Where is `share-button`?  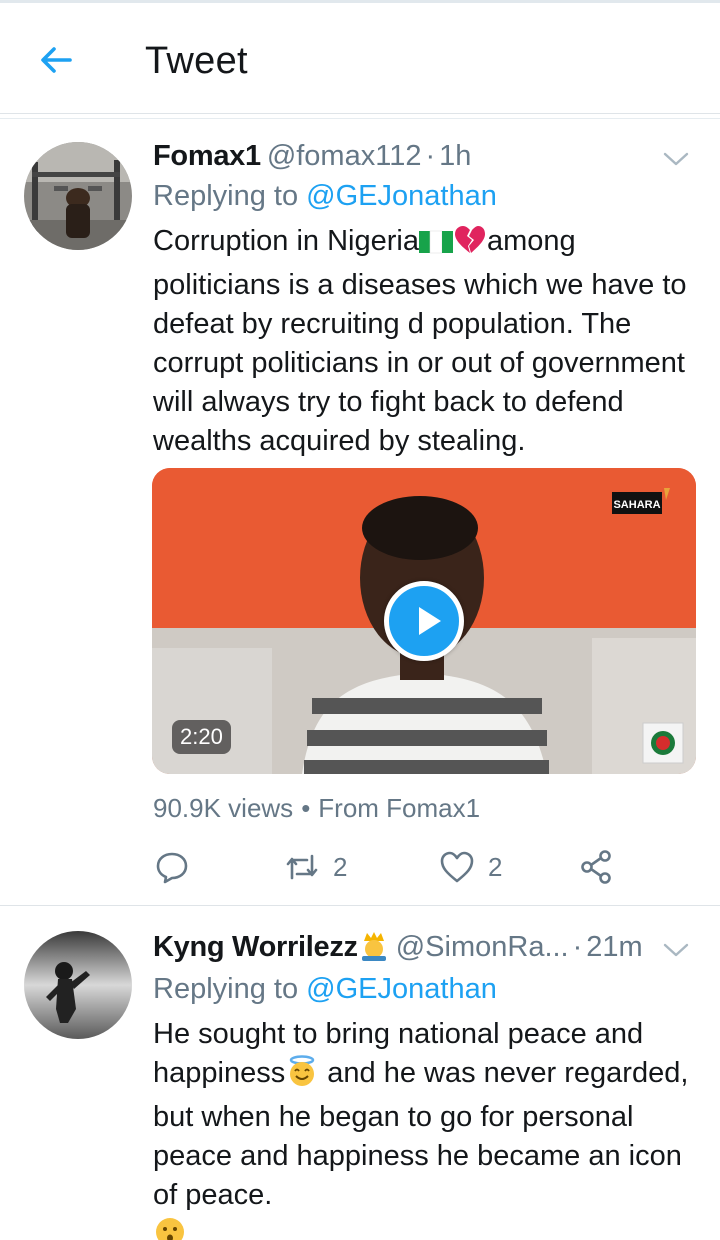
share-button is located at coordinates (597, 867).